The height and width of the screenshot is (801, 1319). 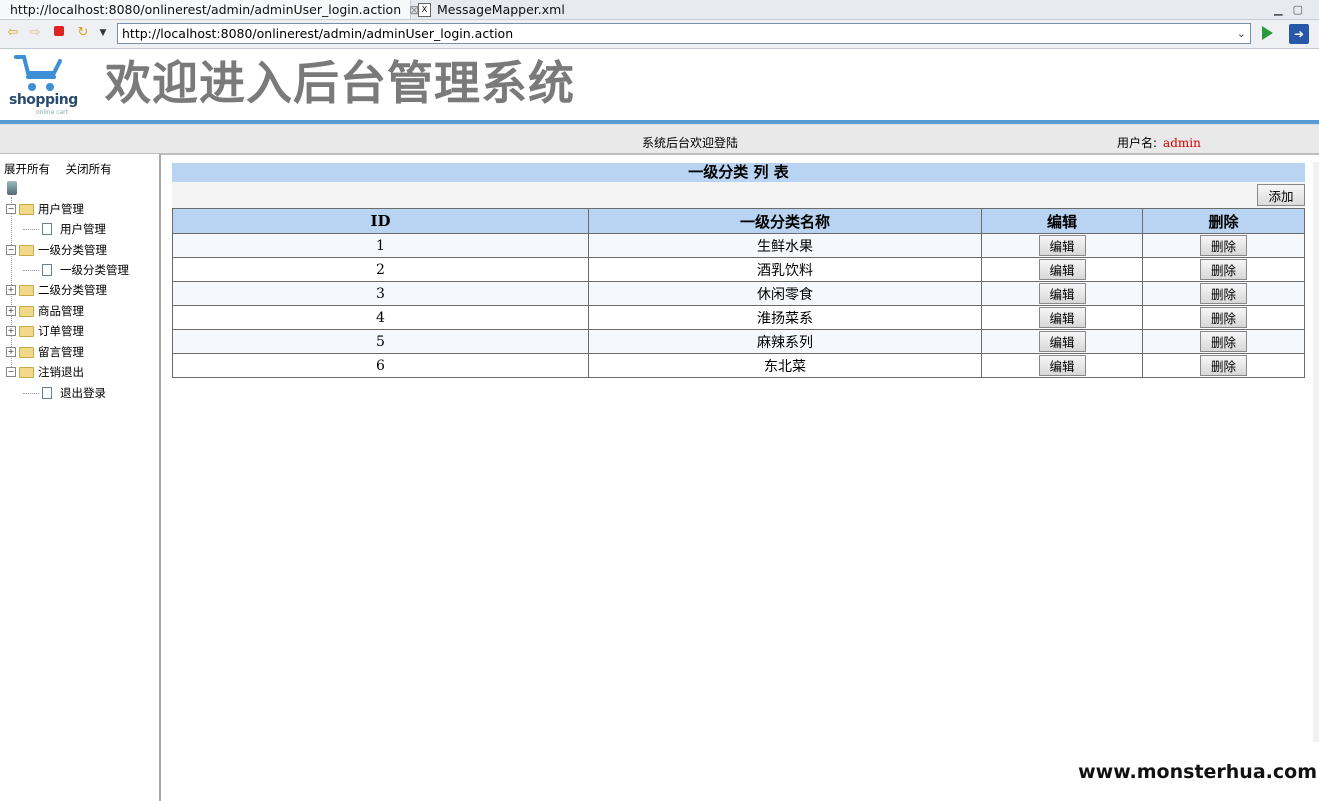 What do you see at coordinates (785, 341) in the screenshot?
I see `cell-name: 麻辣系列` at bounding box center [785, 341].